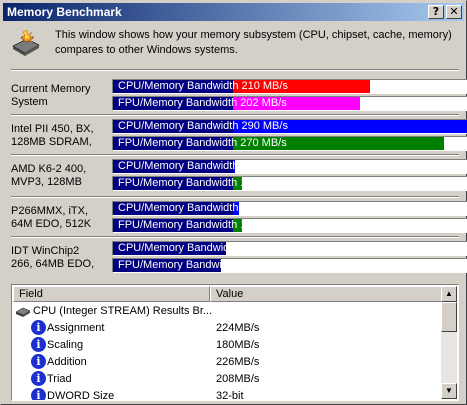 This screenshot has width=467, height=405. I want to click on fpu-bandwidth-bar: FPU/Memory Bandwidth 88 MB/s, so click(289, 265).